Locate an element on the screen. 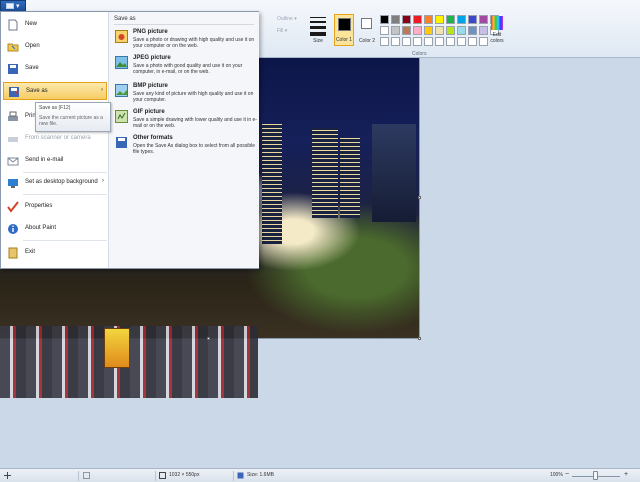 This screenshot has width=640, height=482. color-palette is located at coordinates (439, 30).